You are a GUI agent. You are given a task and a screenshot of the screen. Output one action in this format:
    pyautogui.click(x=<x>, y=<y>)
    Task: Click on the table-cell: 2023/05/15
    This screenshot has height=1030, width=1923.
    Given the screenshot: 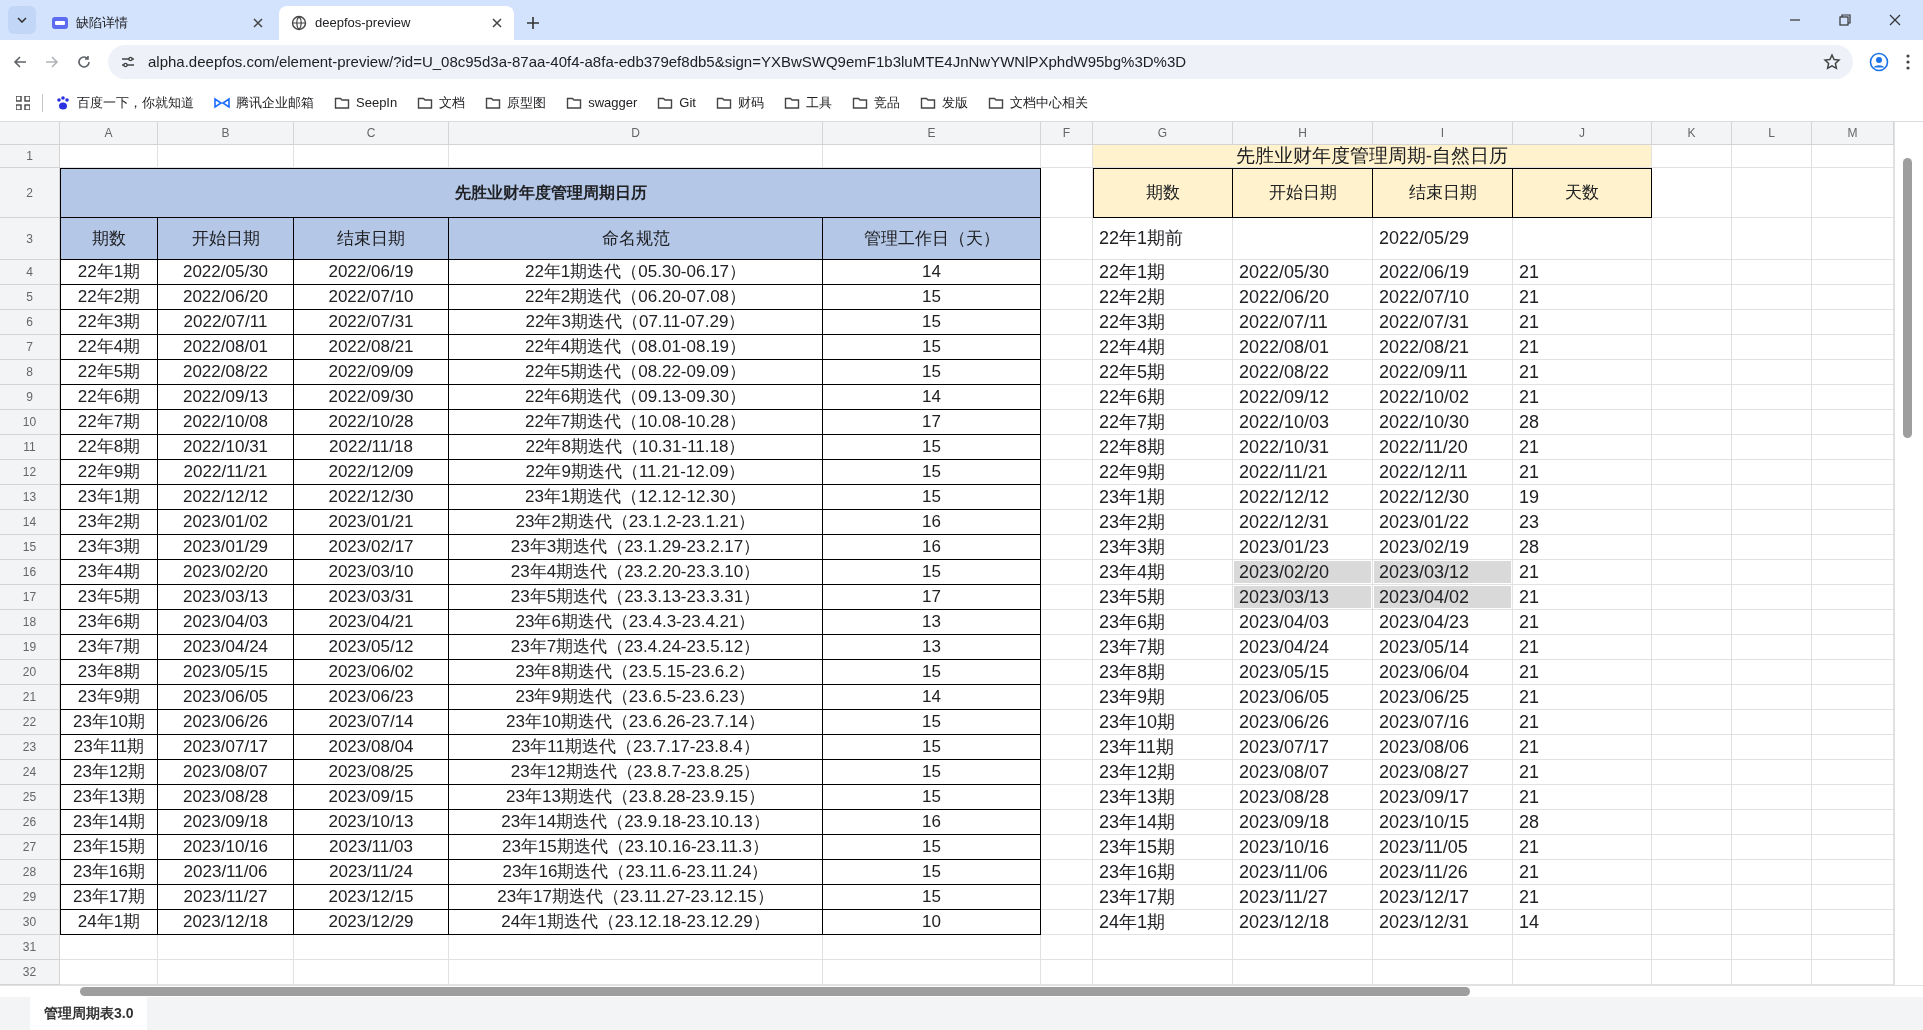 What is the action you would take?
    pyautogui.click(x=226, y=672)
    